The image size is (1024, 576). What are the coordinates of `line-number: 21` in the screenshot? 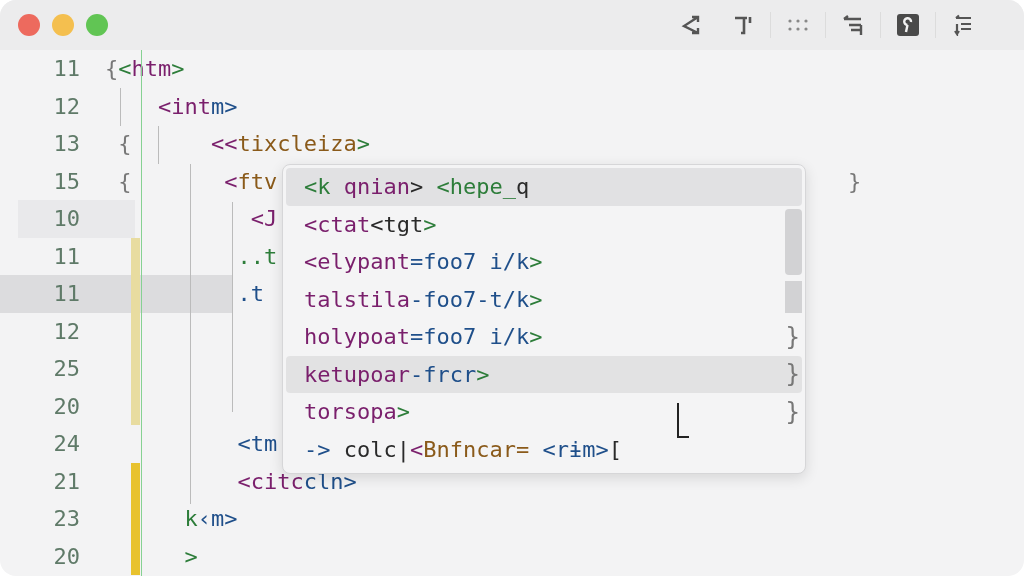 It's located at (66, 481).